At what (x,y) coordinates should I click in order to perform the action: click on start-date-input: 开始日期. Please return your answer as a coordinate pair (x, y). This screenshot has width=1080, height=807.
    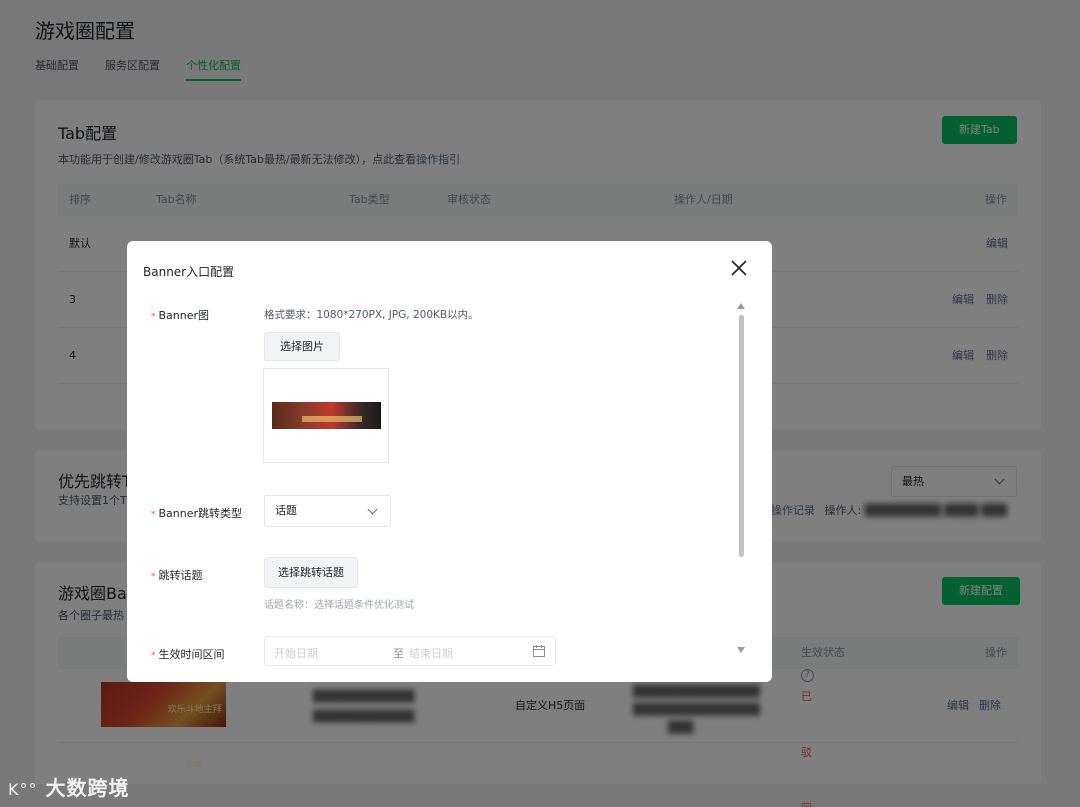
    Looking at the image, I should click on (296, 653).